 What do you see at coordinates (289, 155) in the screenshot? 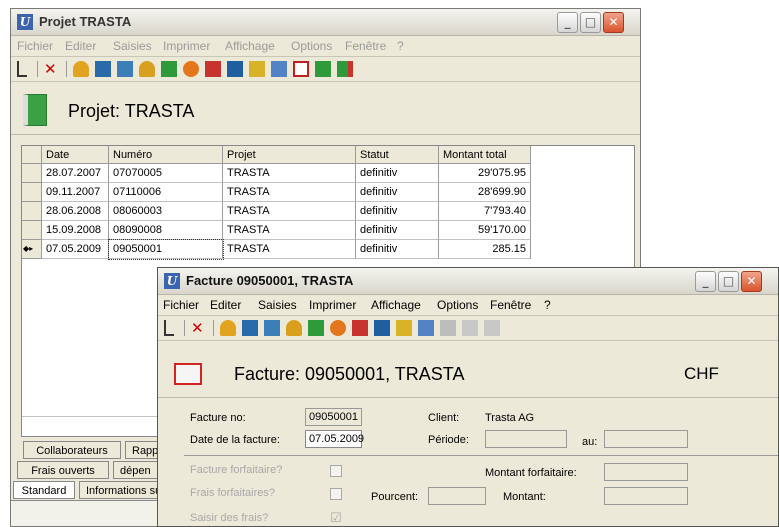
I see `column-header-projet: Projet` at bounding box center [289, 155].